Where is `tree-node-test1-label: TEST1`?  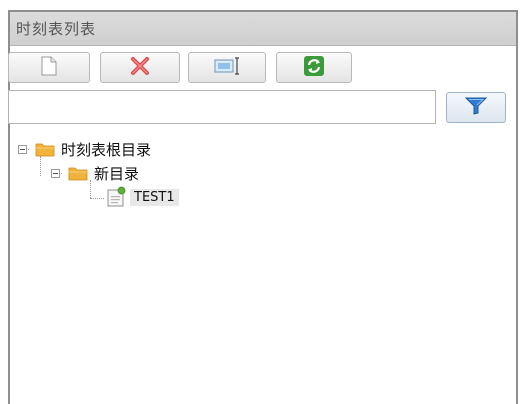 tree-node-test1-label: TEST1 is located at coordinates (154, 197).